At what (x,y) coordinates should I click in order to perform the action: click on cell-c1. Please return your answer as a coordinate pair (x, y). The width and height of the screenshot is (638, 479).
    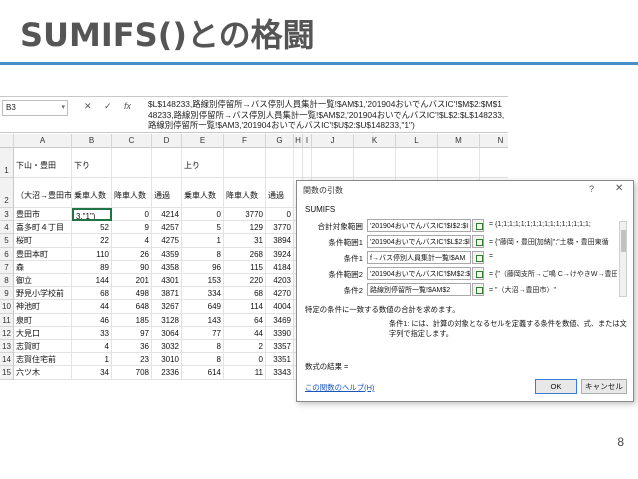
    Looking at the image, I should click on (132, 163).